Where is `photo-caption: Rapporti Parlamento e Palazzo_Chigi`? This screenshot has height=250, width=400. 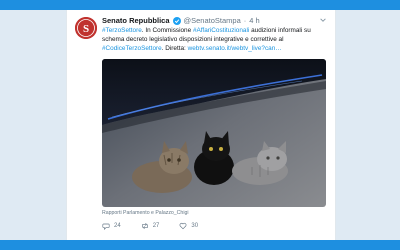
photo-caption: Rapporti Parlamento e Palazzo_Chigi is located at coordinates (145, 213).